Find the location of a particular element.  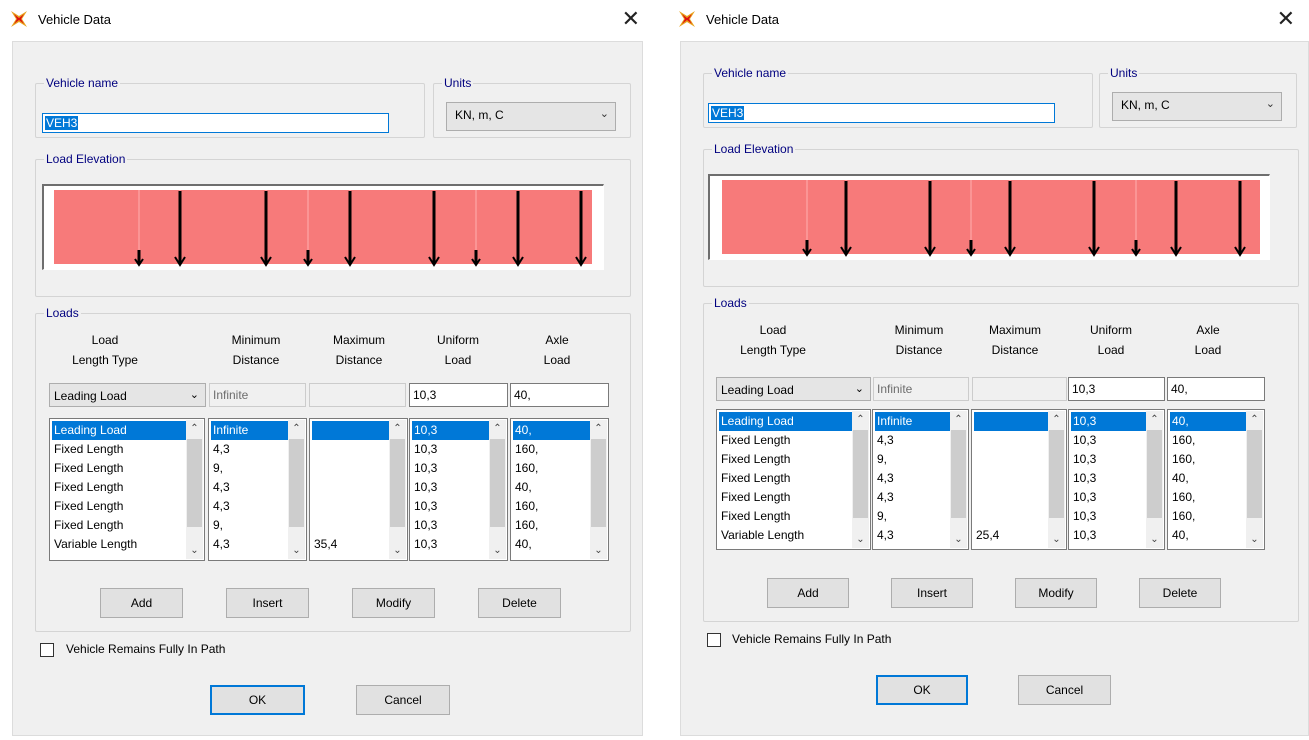

list-item: Infinite is located at coordinates (249, 430).